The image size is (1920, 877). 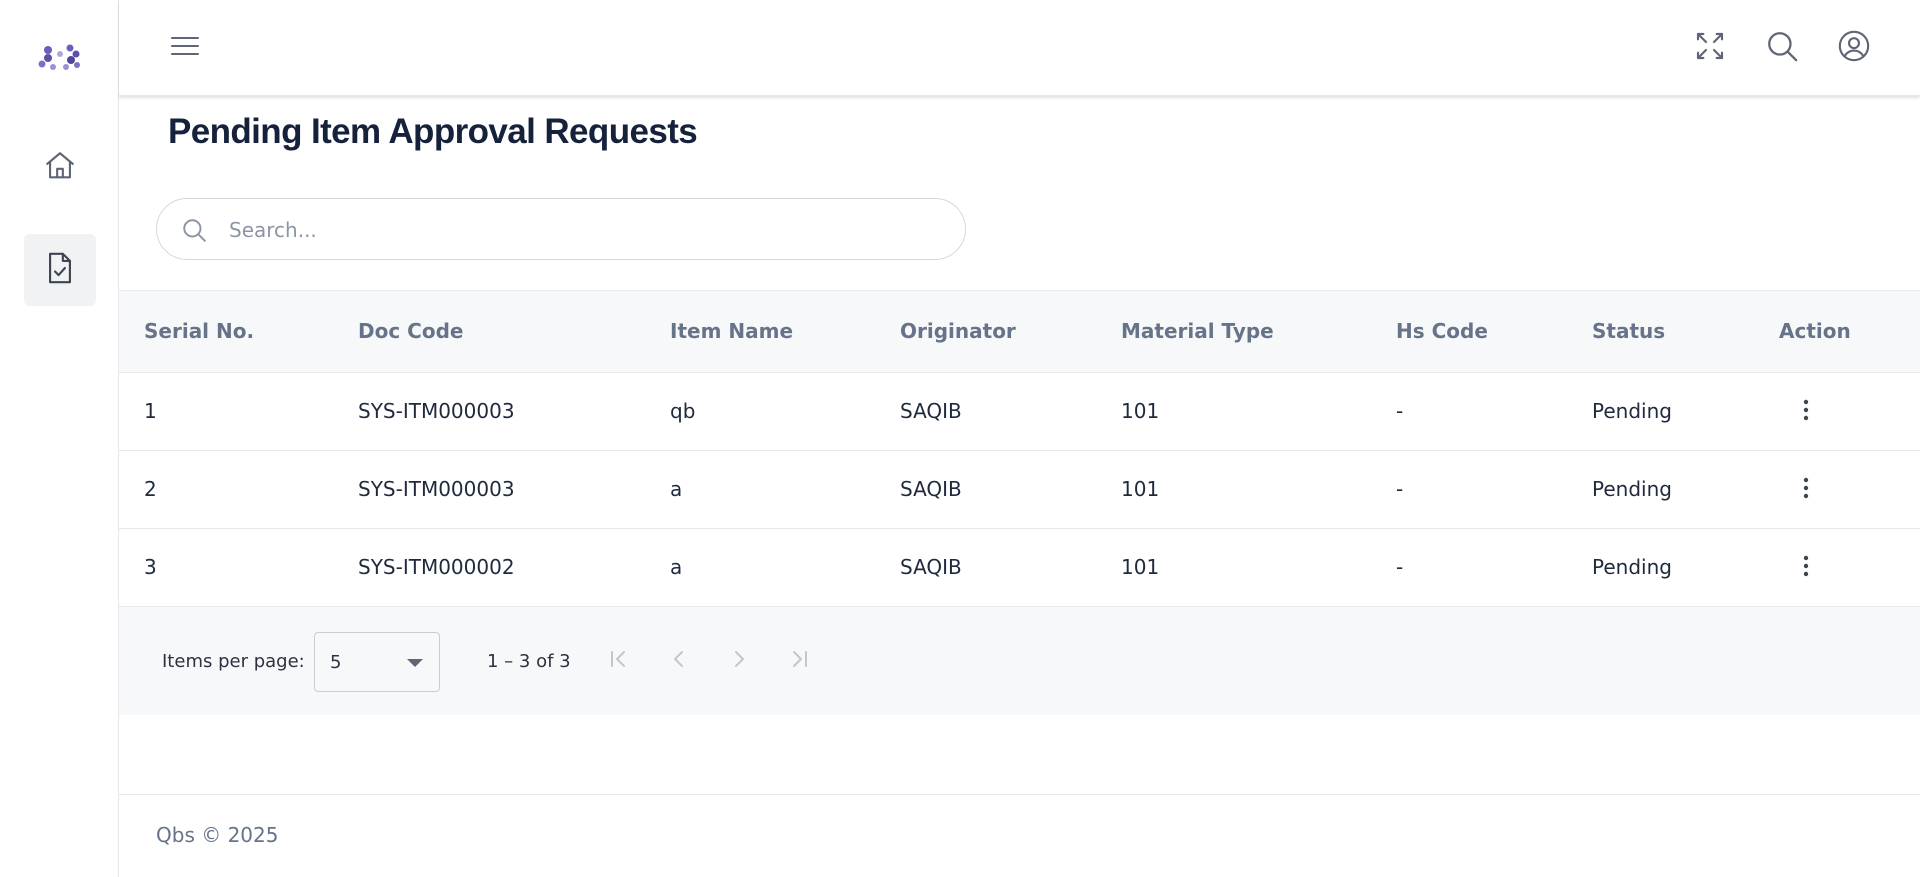 What do you see at coordinates (150, 489) in the screenshot?
I see `cell-serial-no: 2` at bounding box center [150, 489].